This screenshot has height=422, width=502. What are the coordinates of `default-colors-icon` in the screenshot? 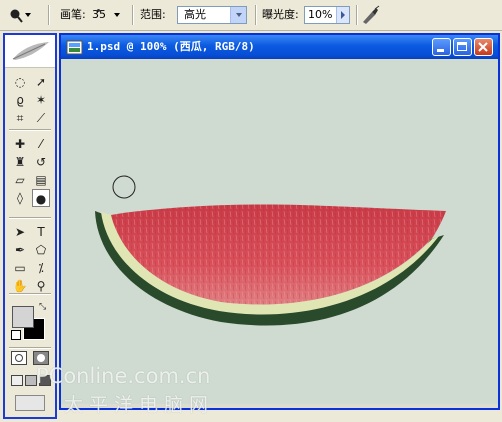 It's located at (16, 335).